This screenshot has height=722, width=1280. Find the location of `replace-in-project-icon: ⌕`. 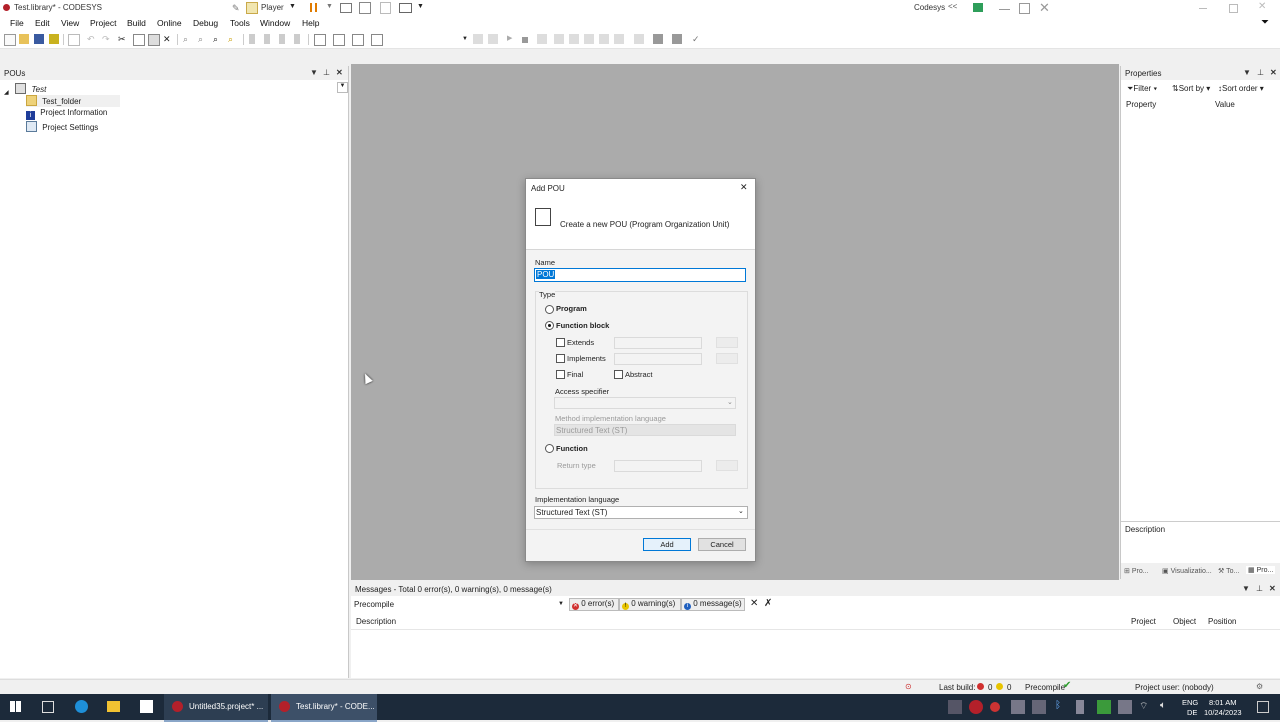

replace-in-project-icon: ⌕ is located at coordinates (233, 39).